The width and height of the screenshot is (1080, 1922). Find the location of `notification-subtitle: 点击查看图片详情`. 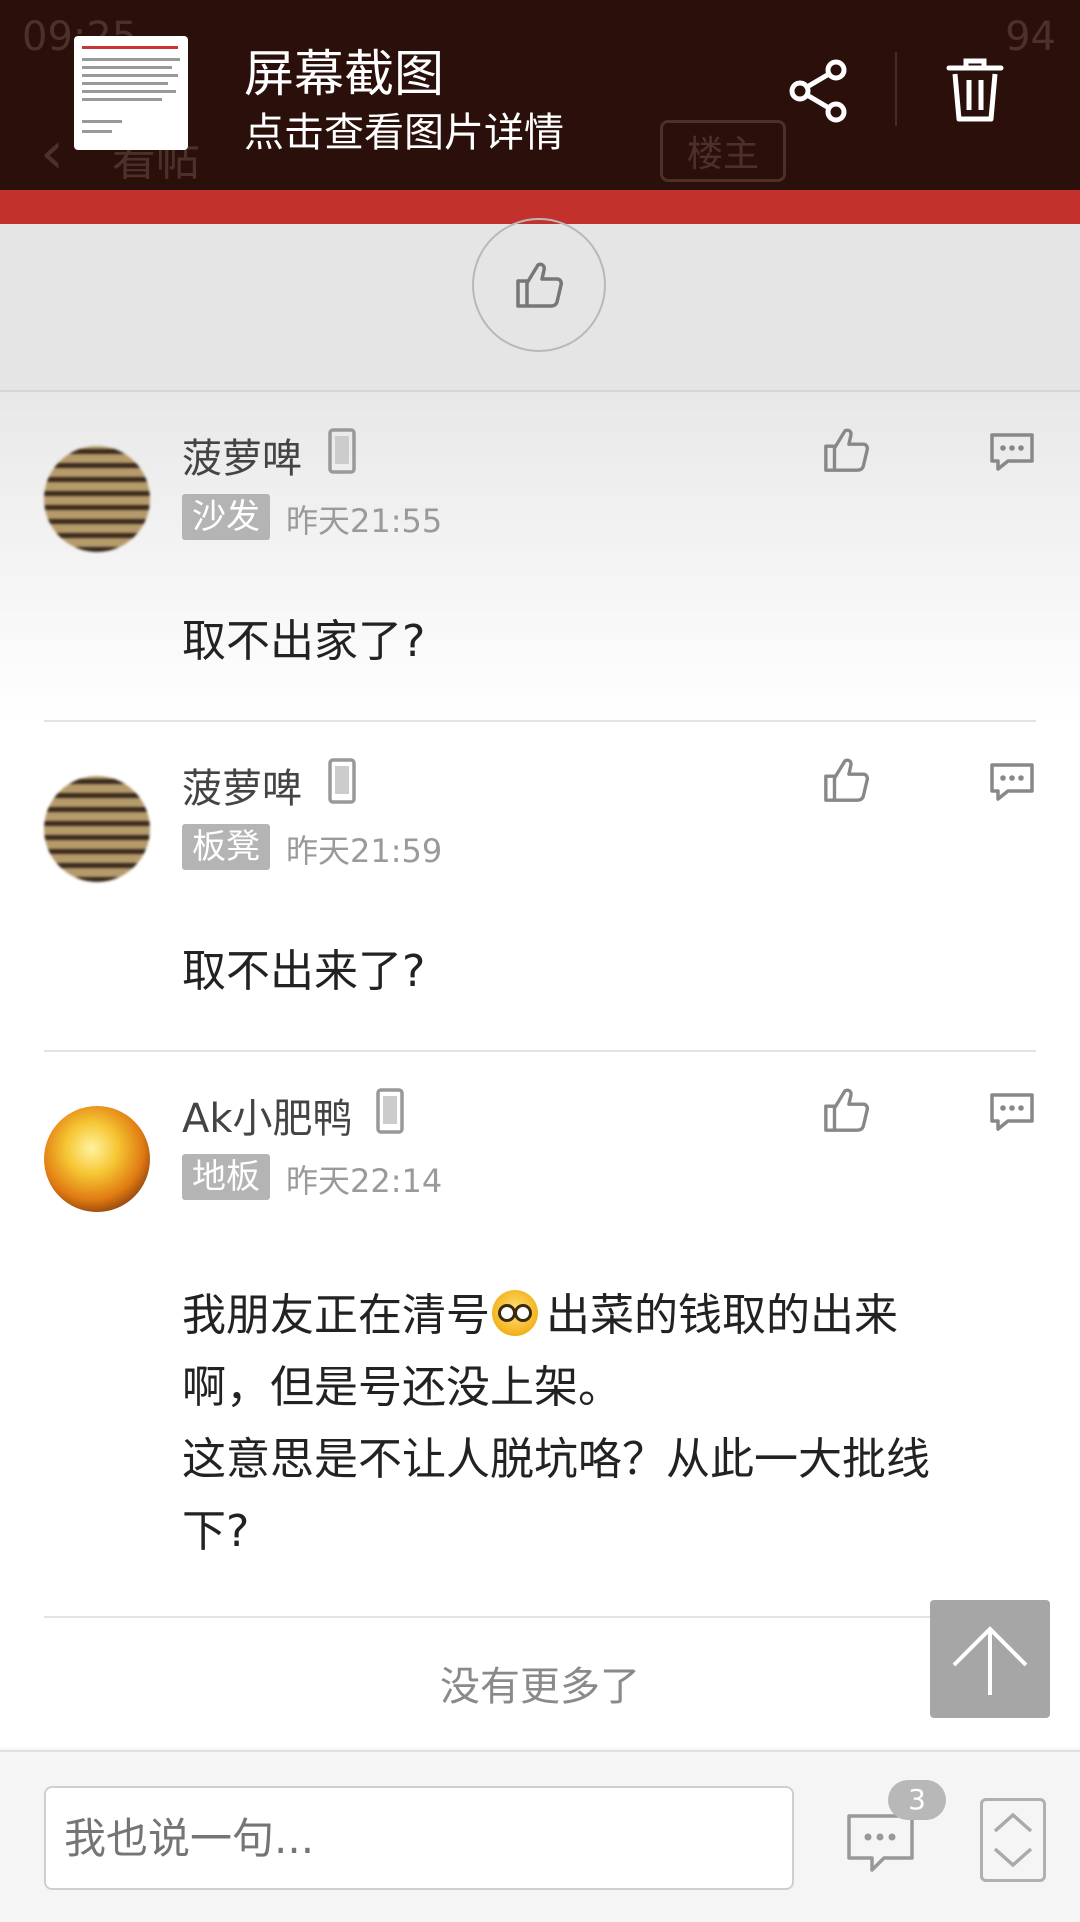

notification-subtitle: 点击查看图片详情 is located at coordinates (404, 133).